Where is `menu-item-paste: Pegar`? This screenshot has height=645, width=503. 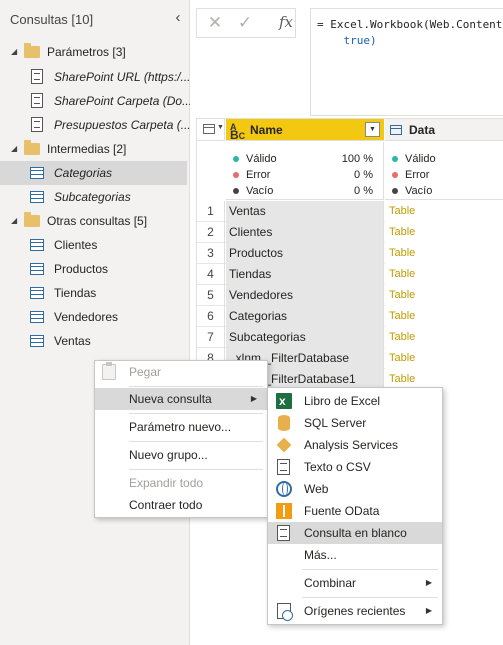
menu-item-paste: Pegar is located at coordinates (181, 372).